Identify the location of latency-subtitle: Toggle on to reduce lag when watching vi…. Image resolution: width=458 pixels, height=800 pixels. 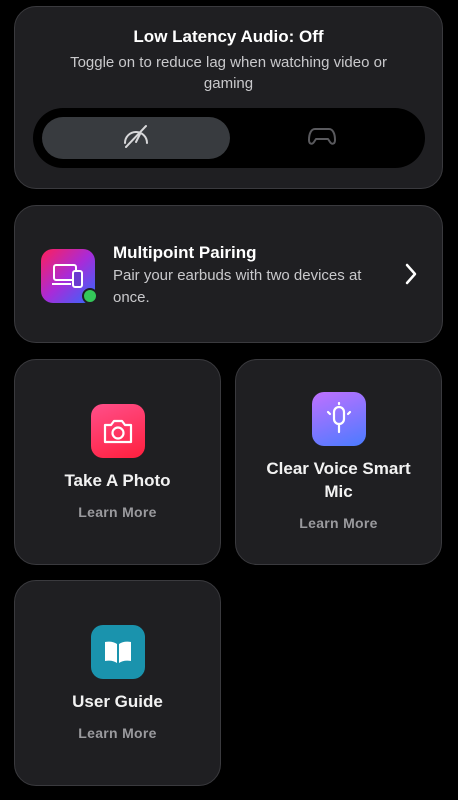
(228, 73).